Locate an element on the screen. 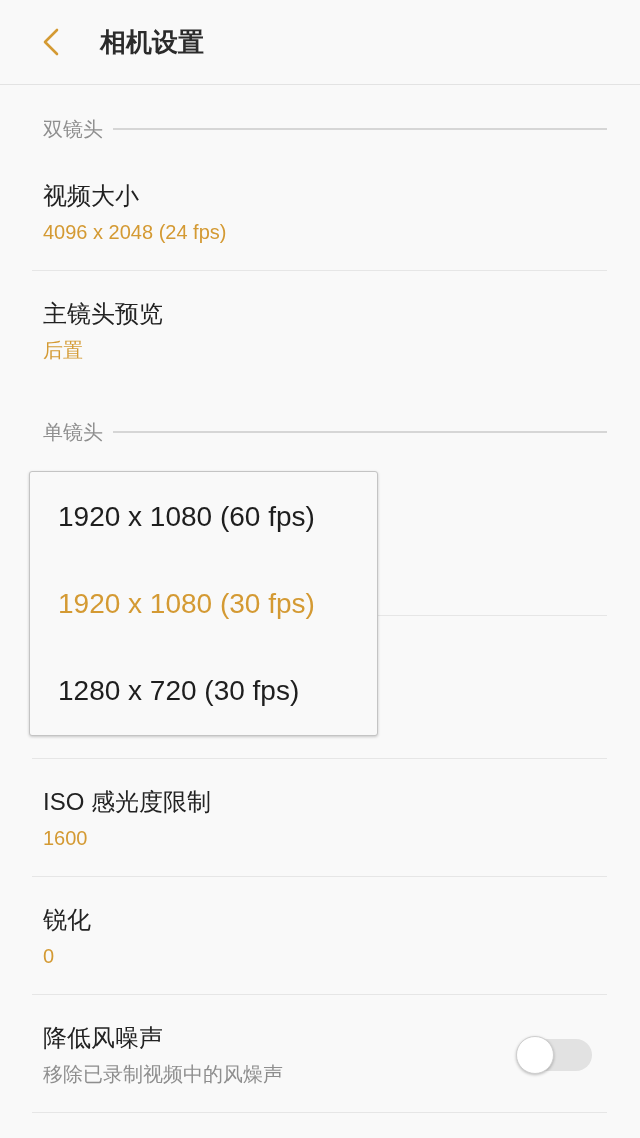  back-chevron-icon is located at coordinates (50, 42).